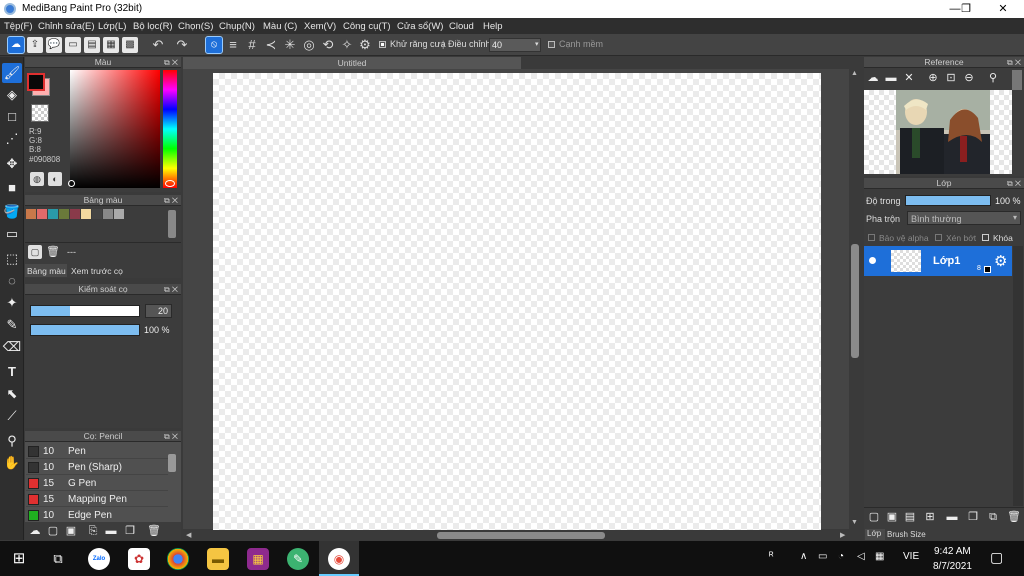  I want to click on adjust-dropdown-icon: ▾, so click(537, 44).